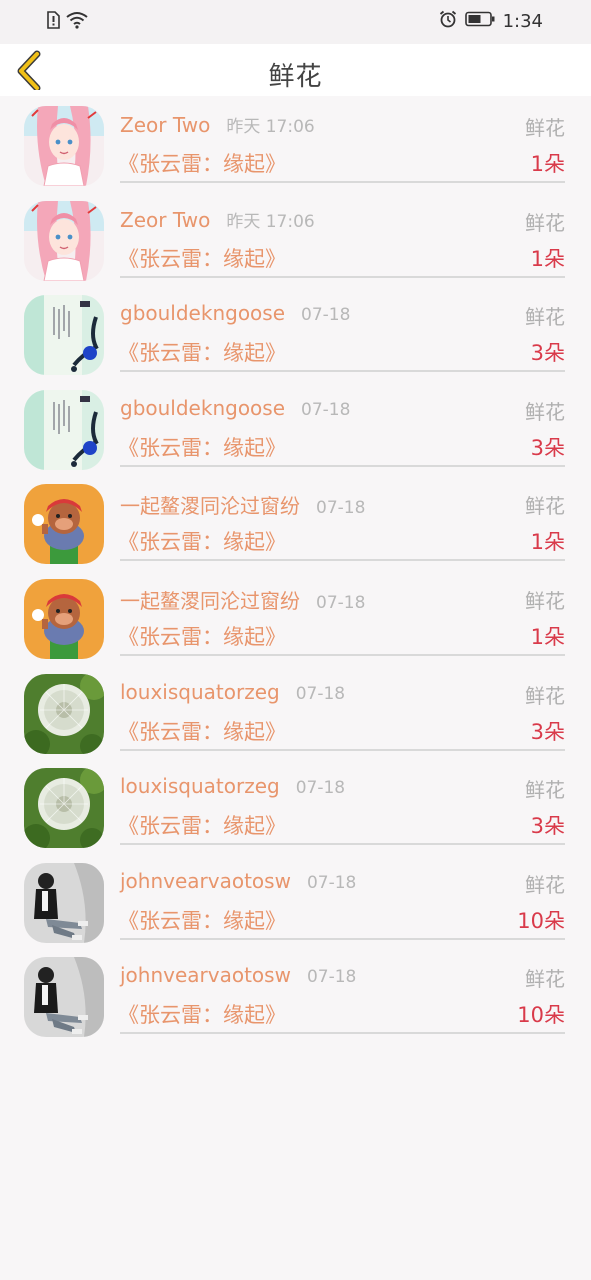 This screenshot has width=591, height=1280. What do you see at coordinates (217, 219) in the screenshot?
I see `record-user: Zeor Two 昨天 17:06` at bounding box center [217, 219].